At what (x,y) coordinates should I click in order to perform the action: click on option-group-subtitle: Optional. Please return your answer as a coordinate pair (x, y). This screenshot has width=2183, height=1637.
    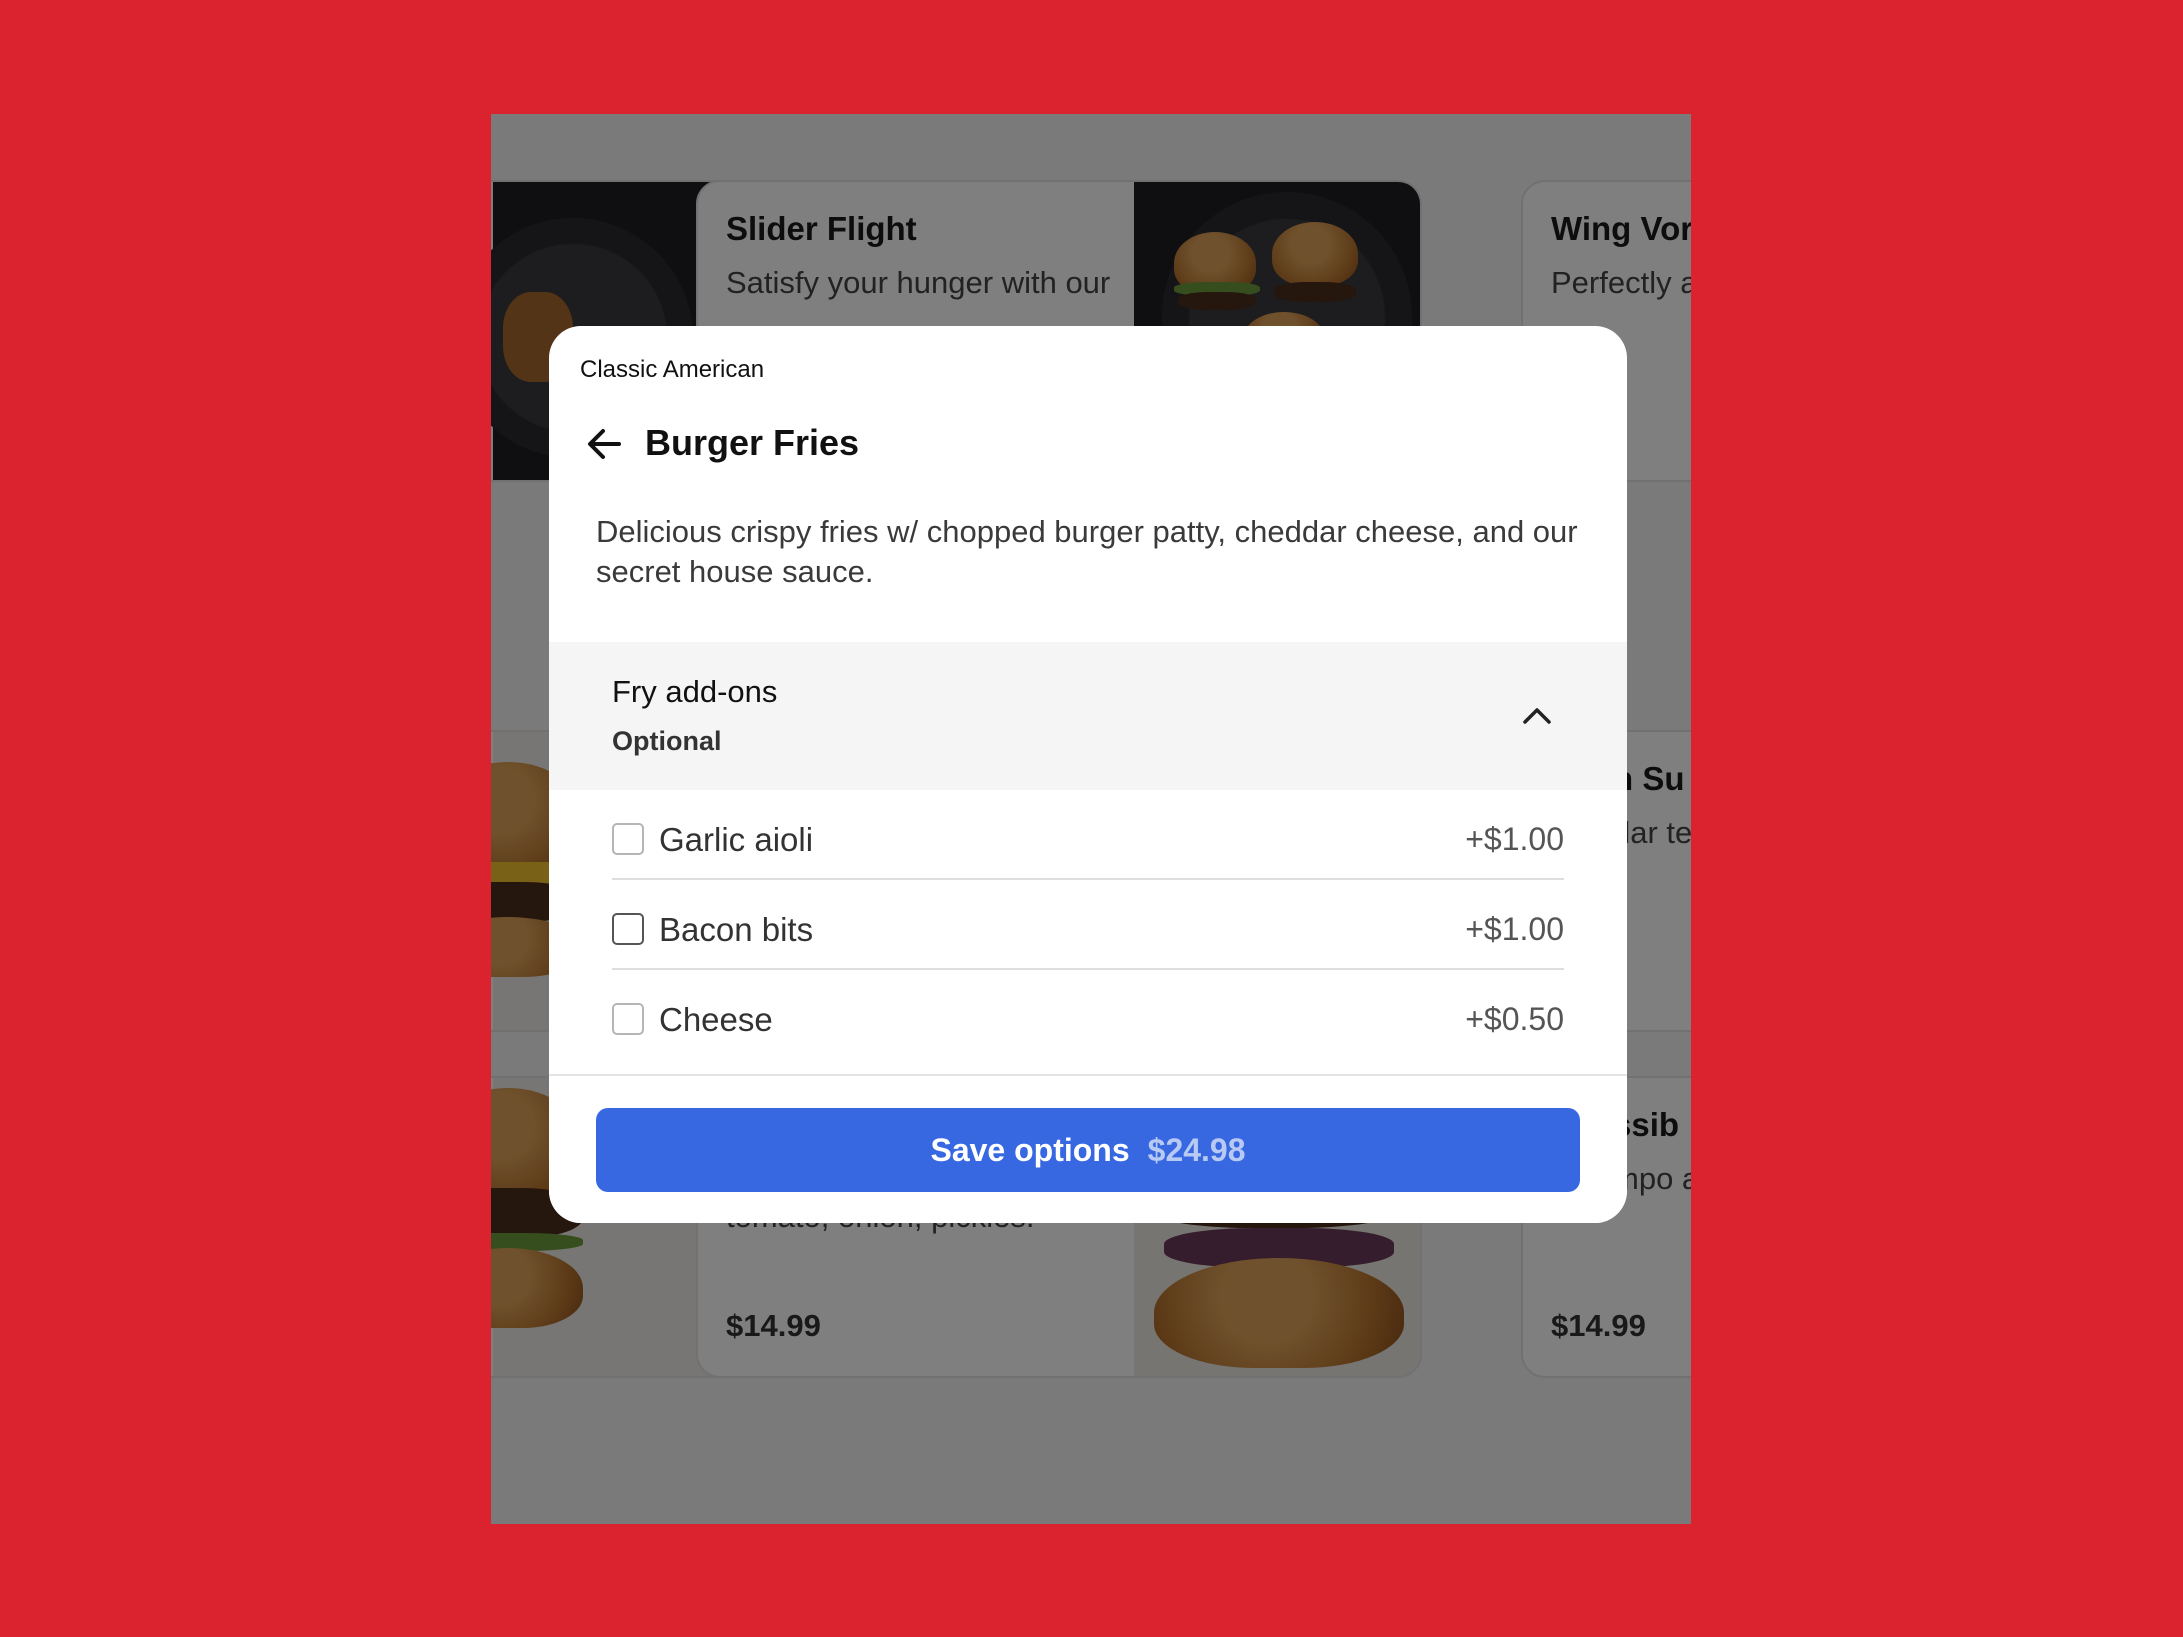
    Looking at the image, I should click on (667, 741).